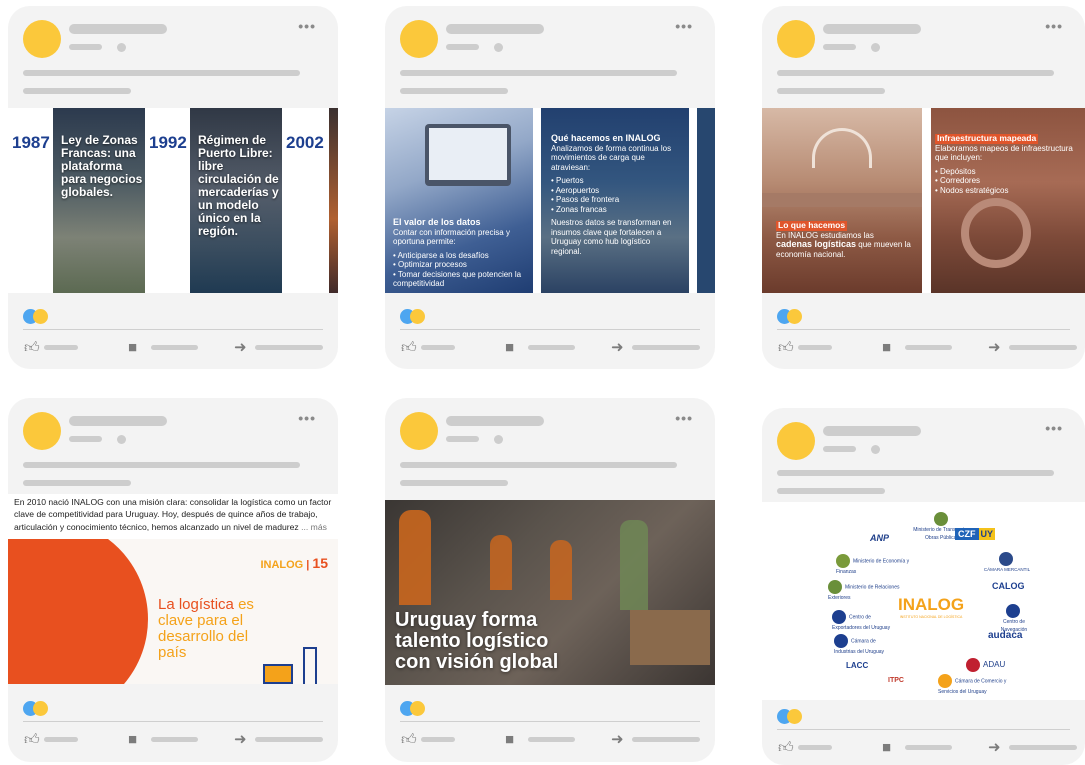 The width and height of the screenshot is (1085, 765). Describe the element at coordinates (955, 171) in the screenshot. I see `slide-bullet: • Depósitos` at that location.